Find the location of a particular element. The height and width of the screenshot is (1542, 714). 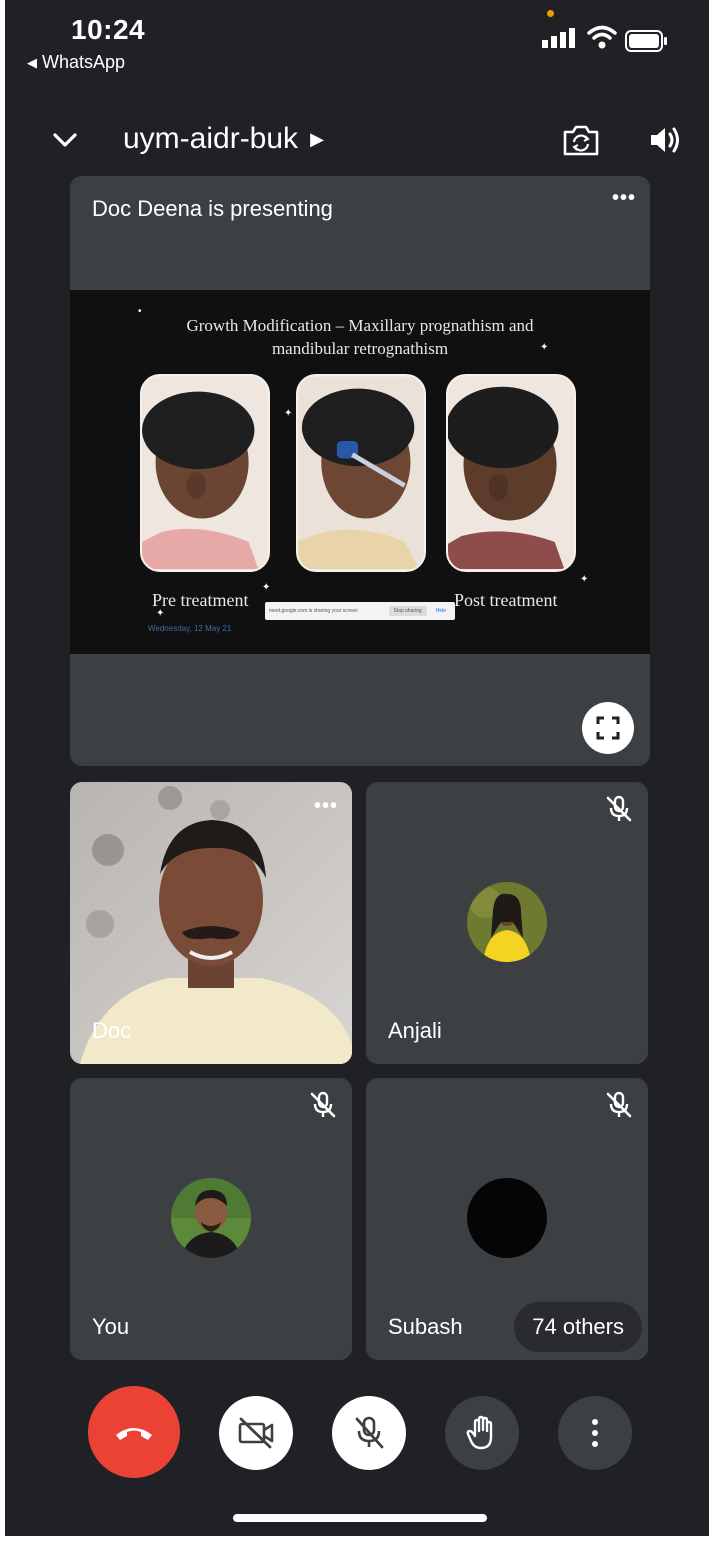

mic-off-icon is located at coordinates (369, 1432).